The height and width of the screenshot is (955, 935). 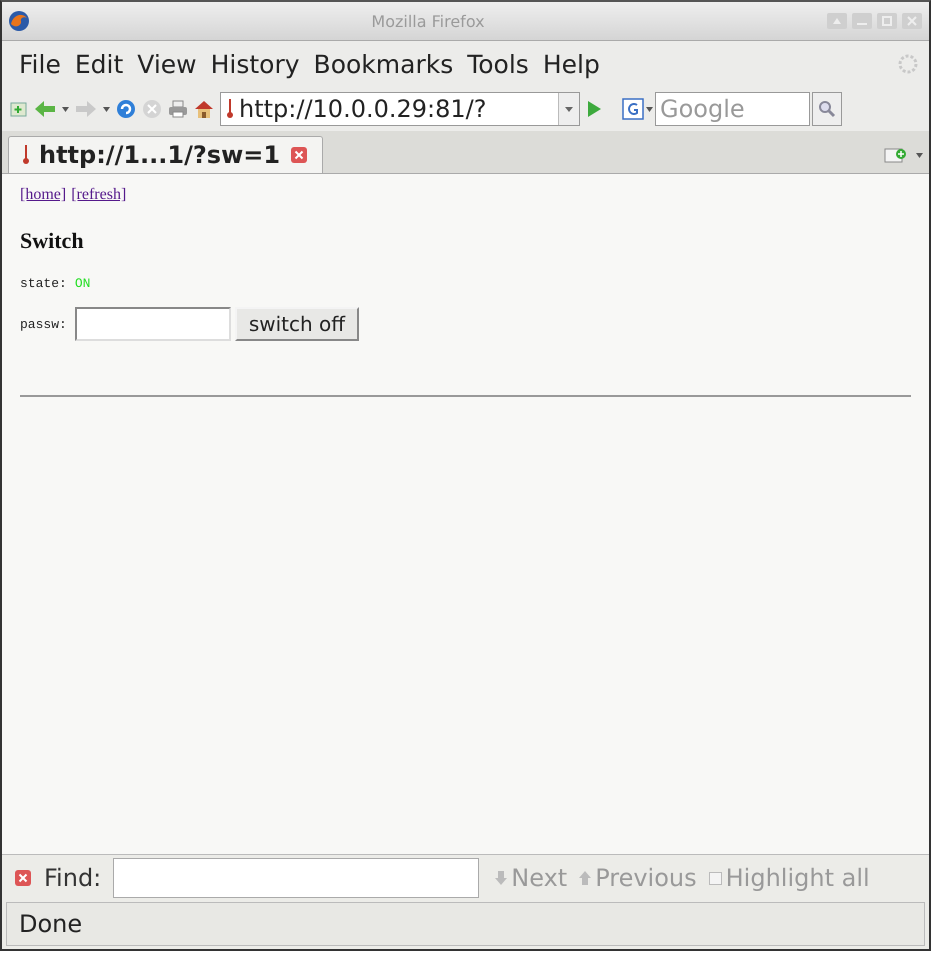 What do you see at coordinates (255, 64) in the screenshot?
I see `menu-item: History` at bounding box center [255, 64].